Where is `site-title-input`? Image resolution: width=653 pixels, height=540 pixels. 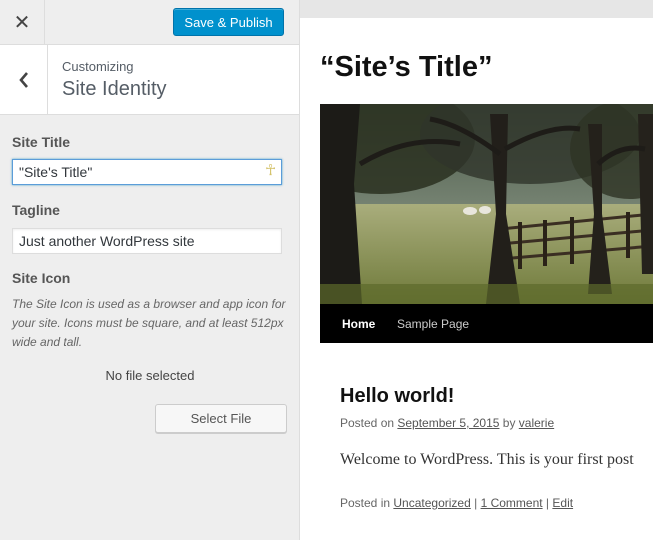
site-title-input is located at coordinates (147, 172).